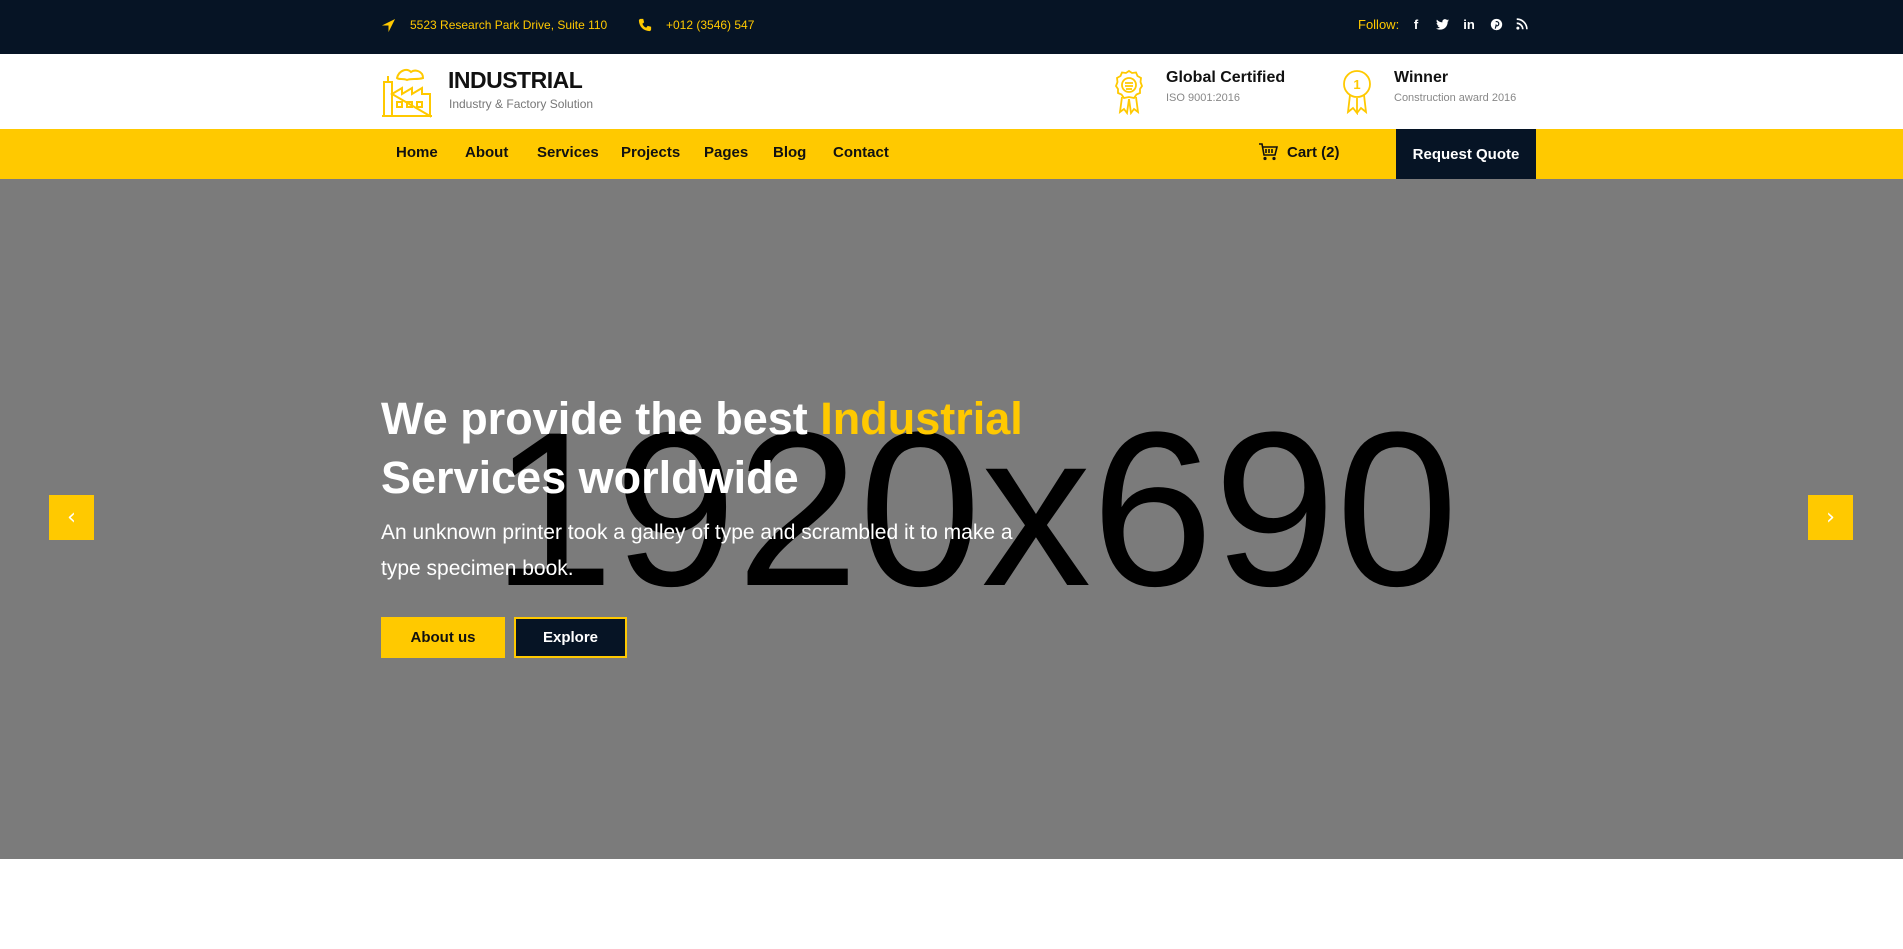  I want to click on phone-item: +012 (3546) 547, so click(696, 25).